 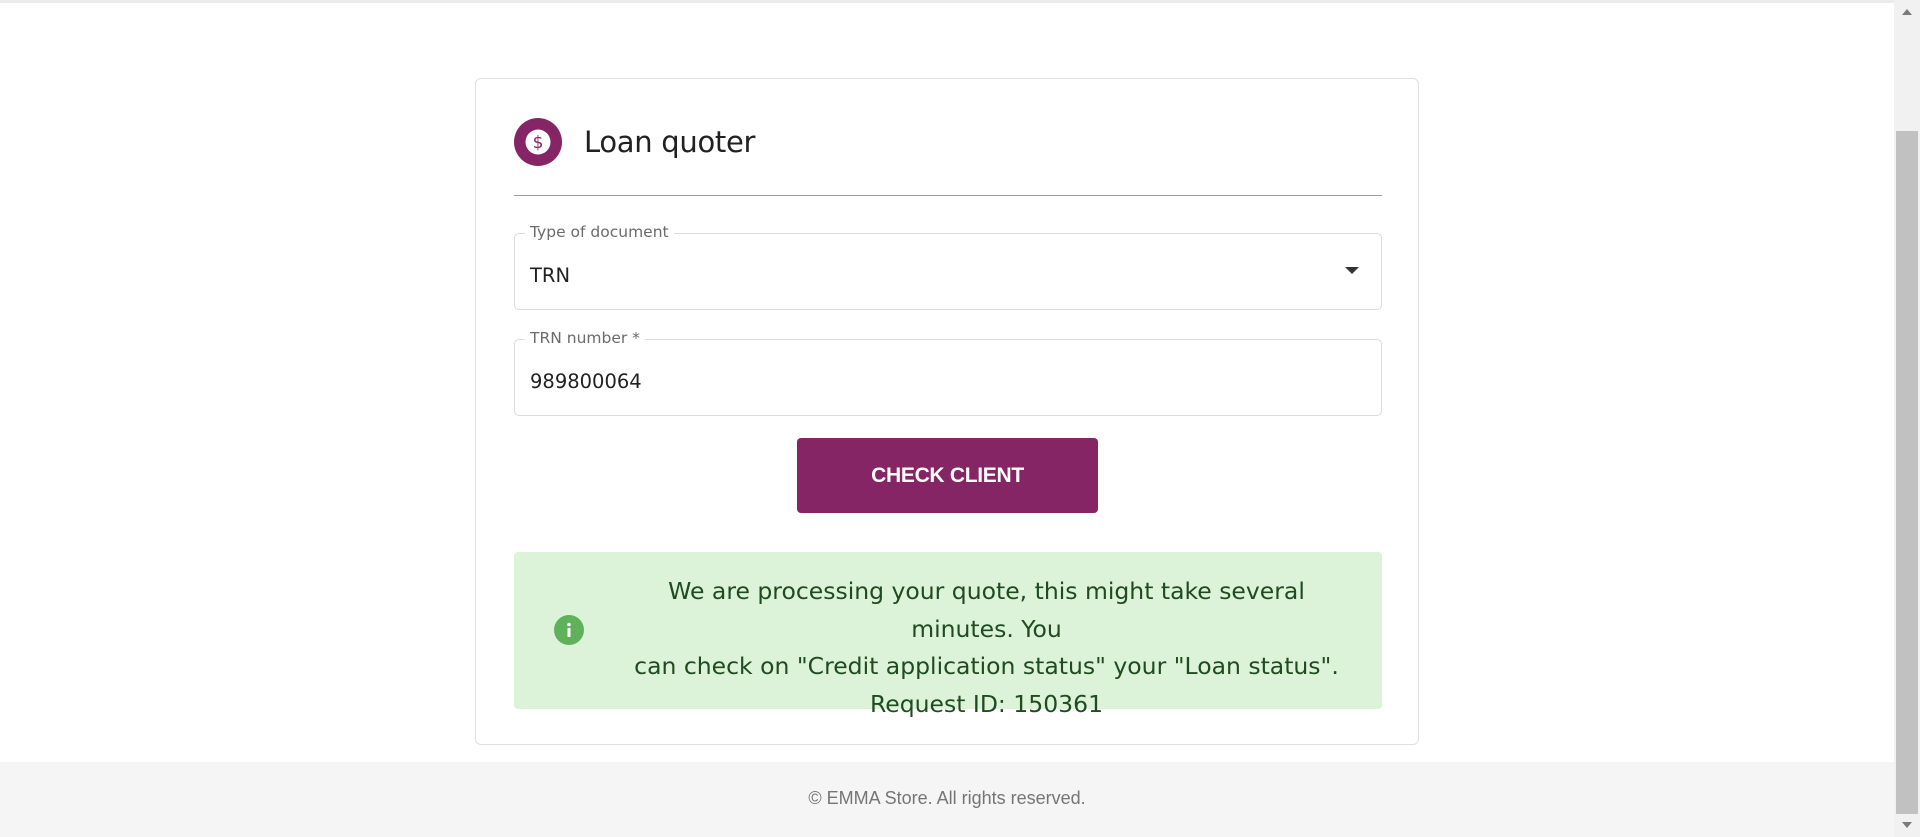 I want to click on scroll-up-arrow-icon, so click(x=1907, y=12).